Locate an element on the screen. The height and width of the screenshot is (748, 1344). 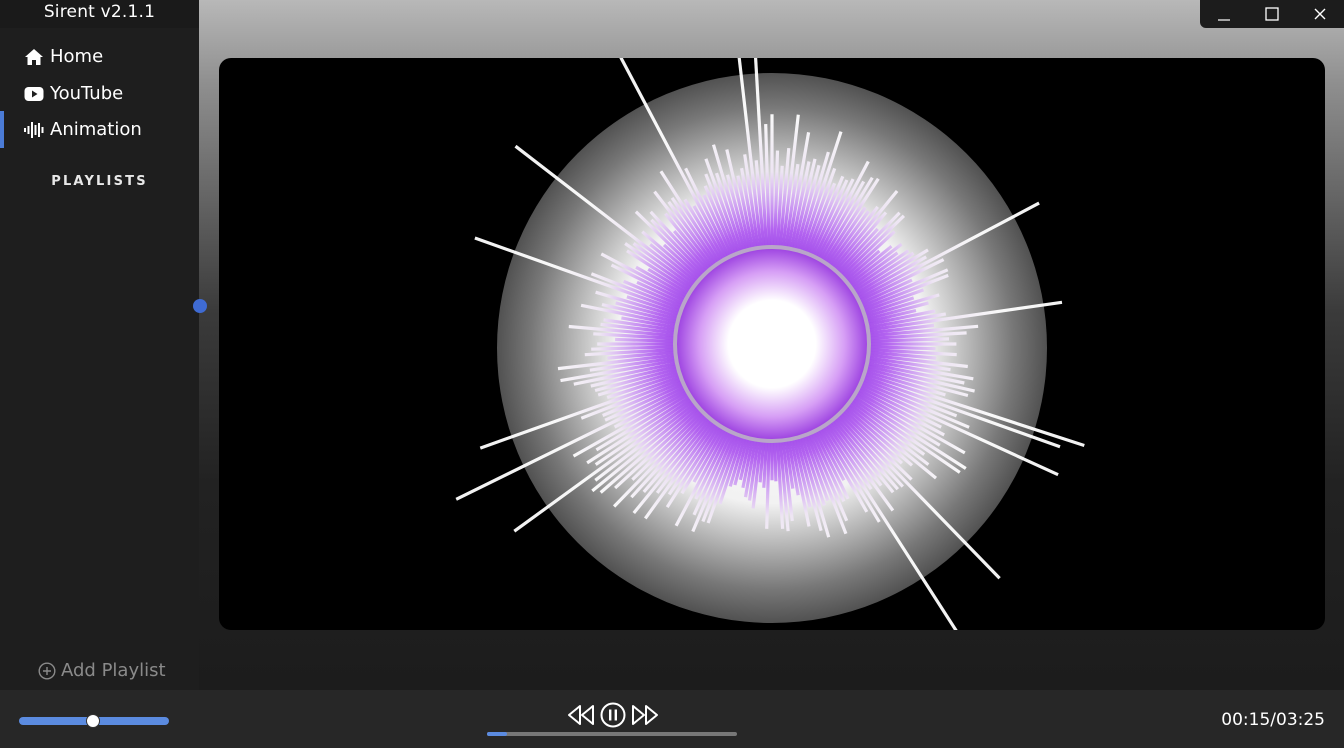
sidebar-item-youtube: YouTube is located at coordinates (99, 93).